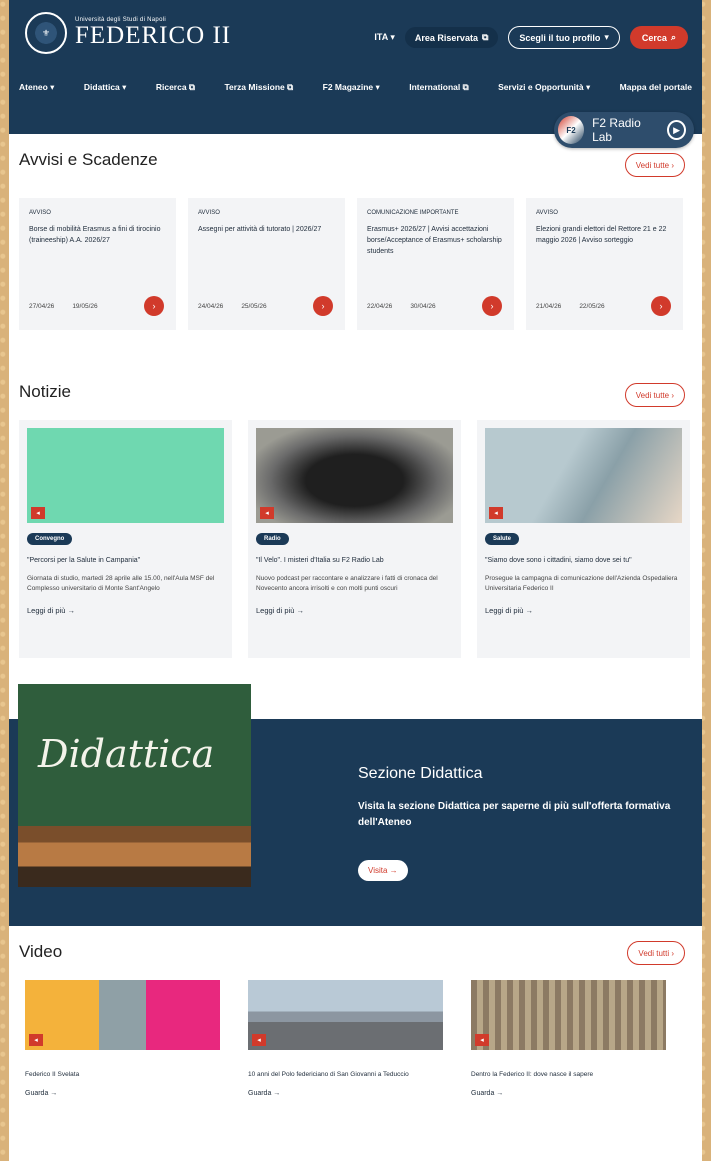 The width and height of the screenshot is (711, 1161). Describe the element at coordinates (676, 130) in the screenshot. I see `play-icon: ▶` at that location.